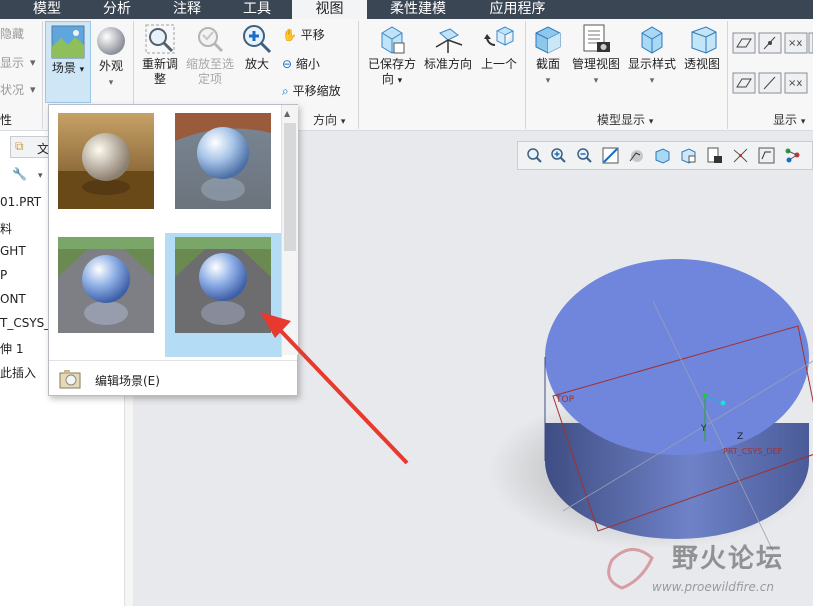  Describe the element at coordinates (596, 38) in the screenshot. I see `manage-views-icon` at that location.